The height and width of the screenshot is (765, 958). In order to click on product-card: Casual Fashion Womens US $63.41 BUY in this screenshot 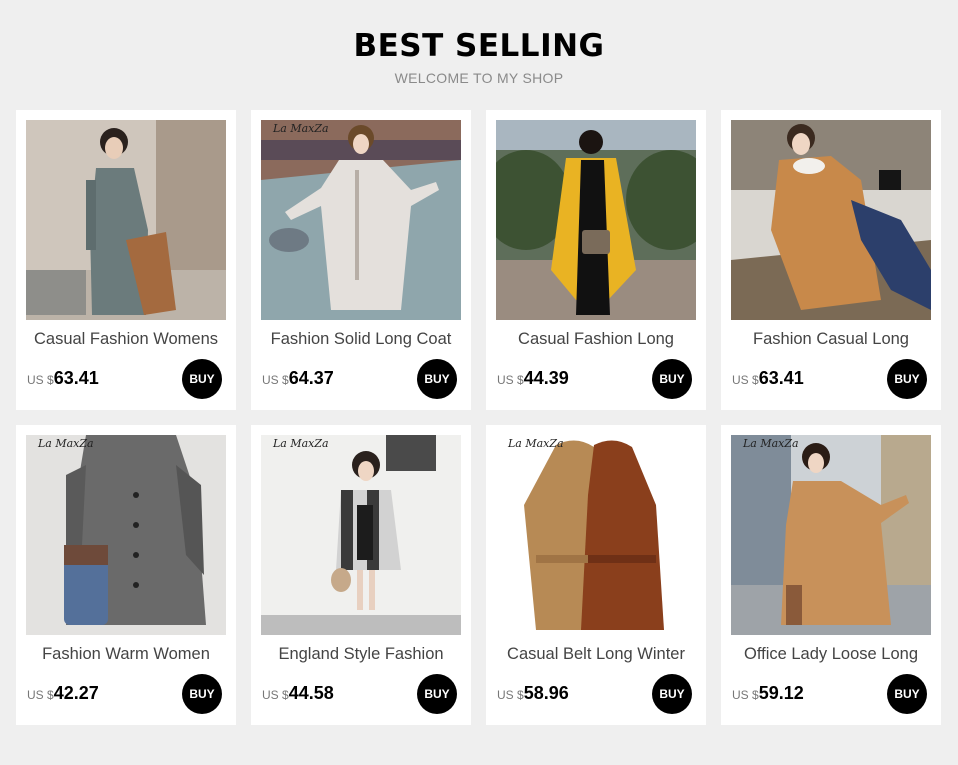, I will do `click(126, 260)`.